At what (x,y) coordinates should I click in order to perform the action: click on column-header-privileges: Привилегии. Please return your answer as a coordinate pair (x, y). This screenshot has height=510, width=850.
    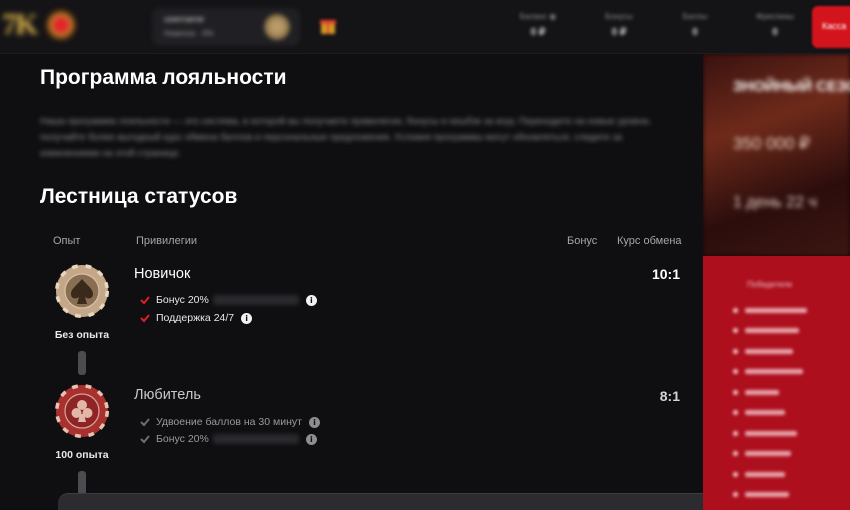
    Looking at the image, I should click on (166, 241).